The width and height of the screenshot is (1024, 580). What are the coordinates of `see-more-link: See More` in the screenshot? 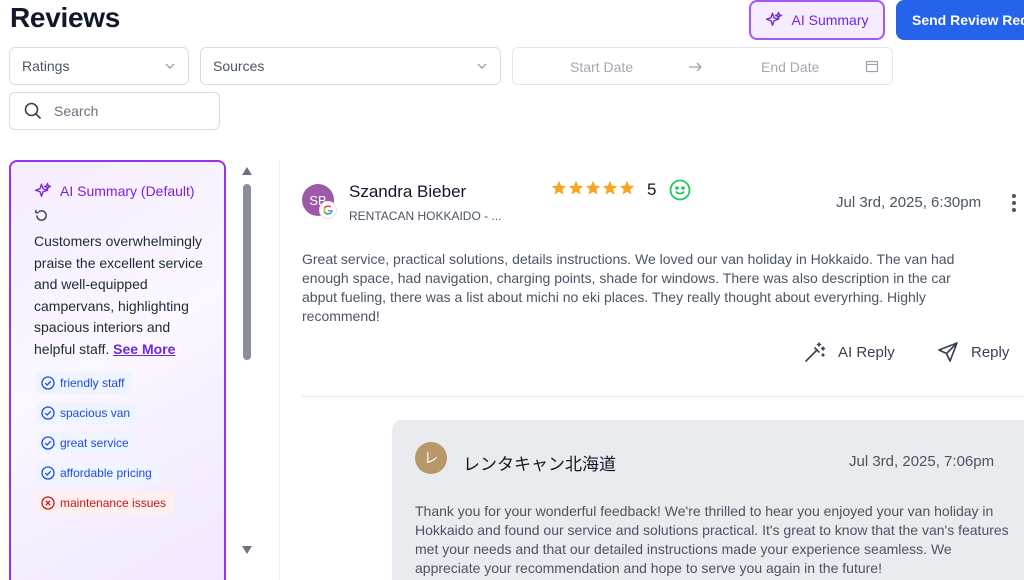 It's located at (144, 349).